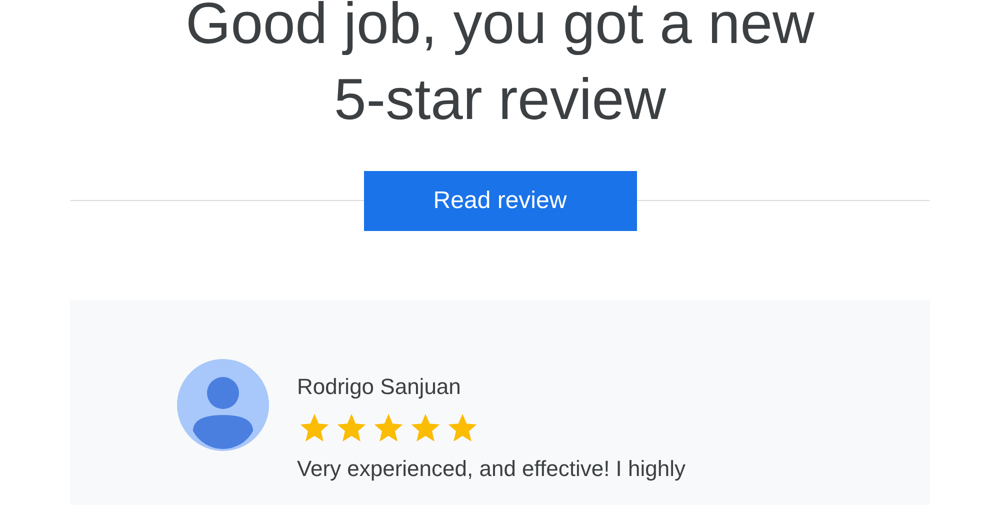  Describe the element at coordinates (500, 29) in the screenshot. I see `heading-line: Good job, you got a new` at that location.